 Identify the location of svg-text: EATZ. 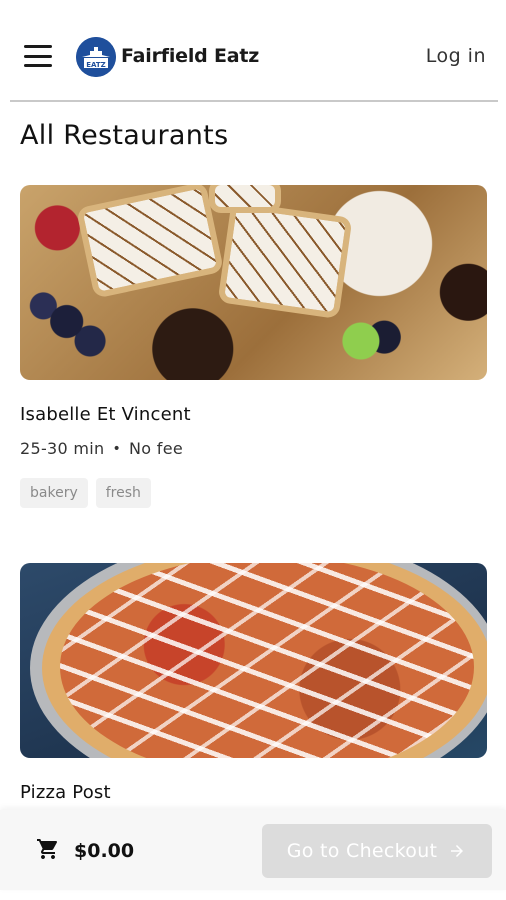
(96, 65).